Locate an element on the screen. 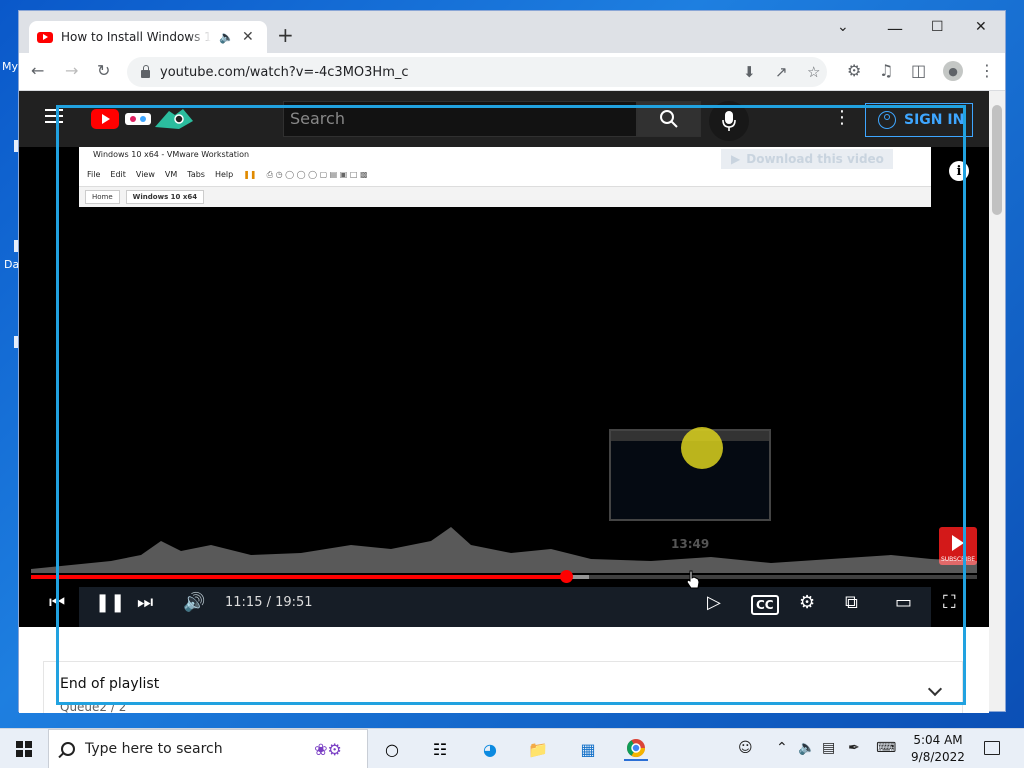 The image size is (1024, 768). minimize-icon: — is located at coordinates (895, 28).